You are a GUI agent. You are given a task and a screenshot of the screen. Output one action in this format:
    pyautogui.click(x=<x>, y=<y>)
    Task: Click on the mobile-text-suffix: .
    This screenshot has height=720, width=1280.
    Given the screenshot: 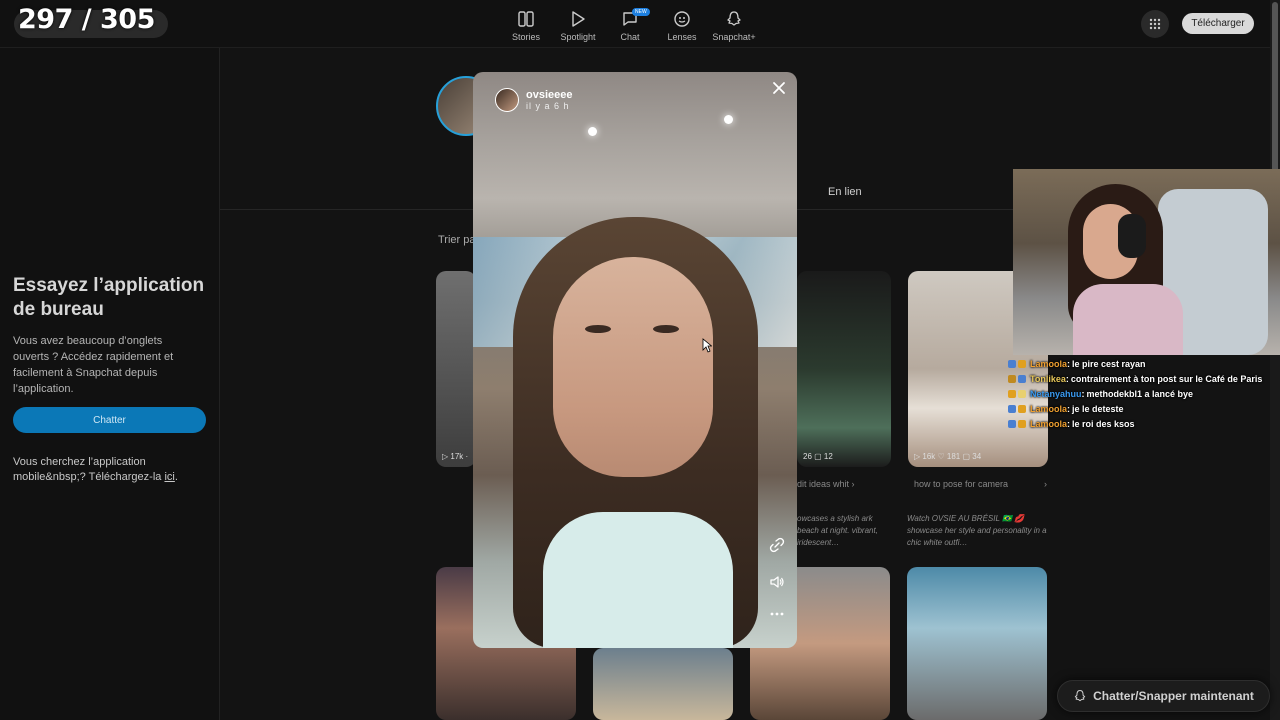 What is the action you would take?
    pyautogui.click(x=176, y=477)
    